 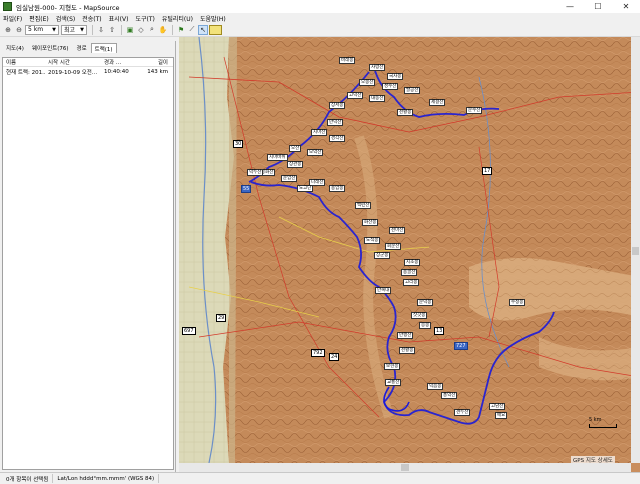 What do you see at coordinates (377, 67) in the screenshot?
I see `waypoint-label: 사령산` at bounding box center [377, 67].